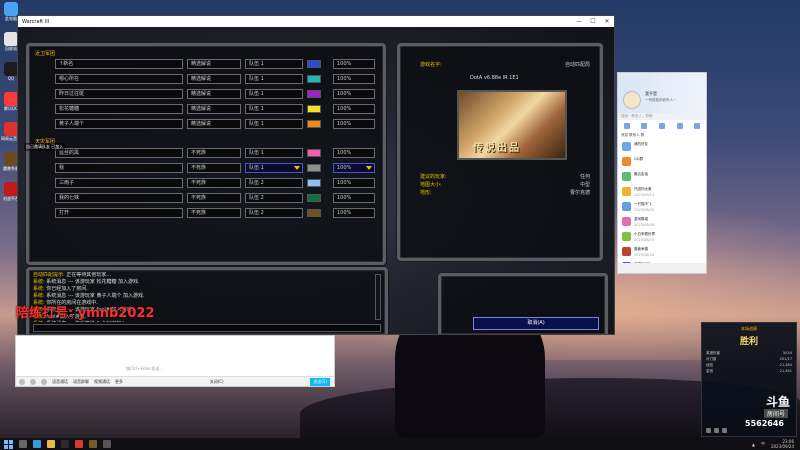 The height and width of the screenshot is (450, 800). I want to click on qq-contact-search: 搜索：联系人、群聊, so click(662, 116).